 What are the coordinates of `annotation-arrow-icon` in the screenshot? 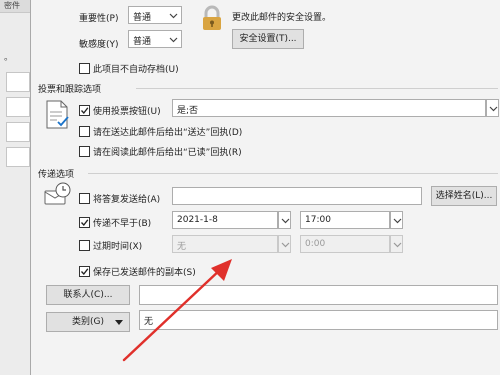 It's located at (177, 310).